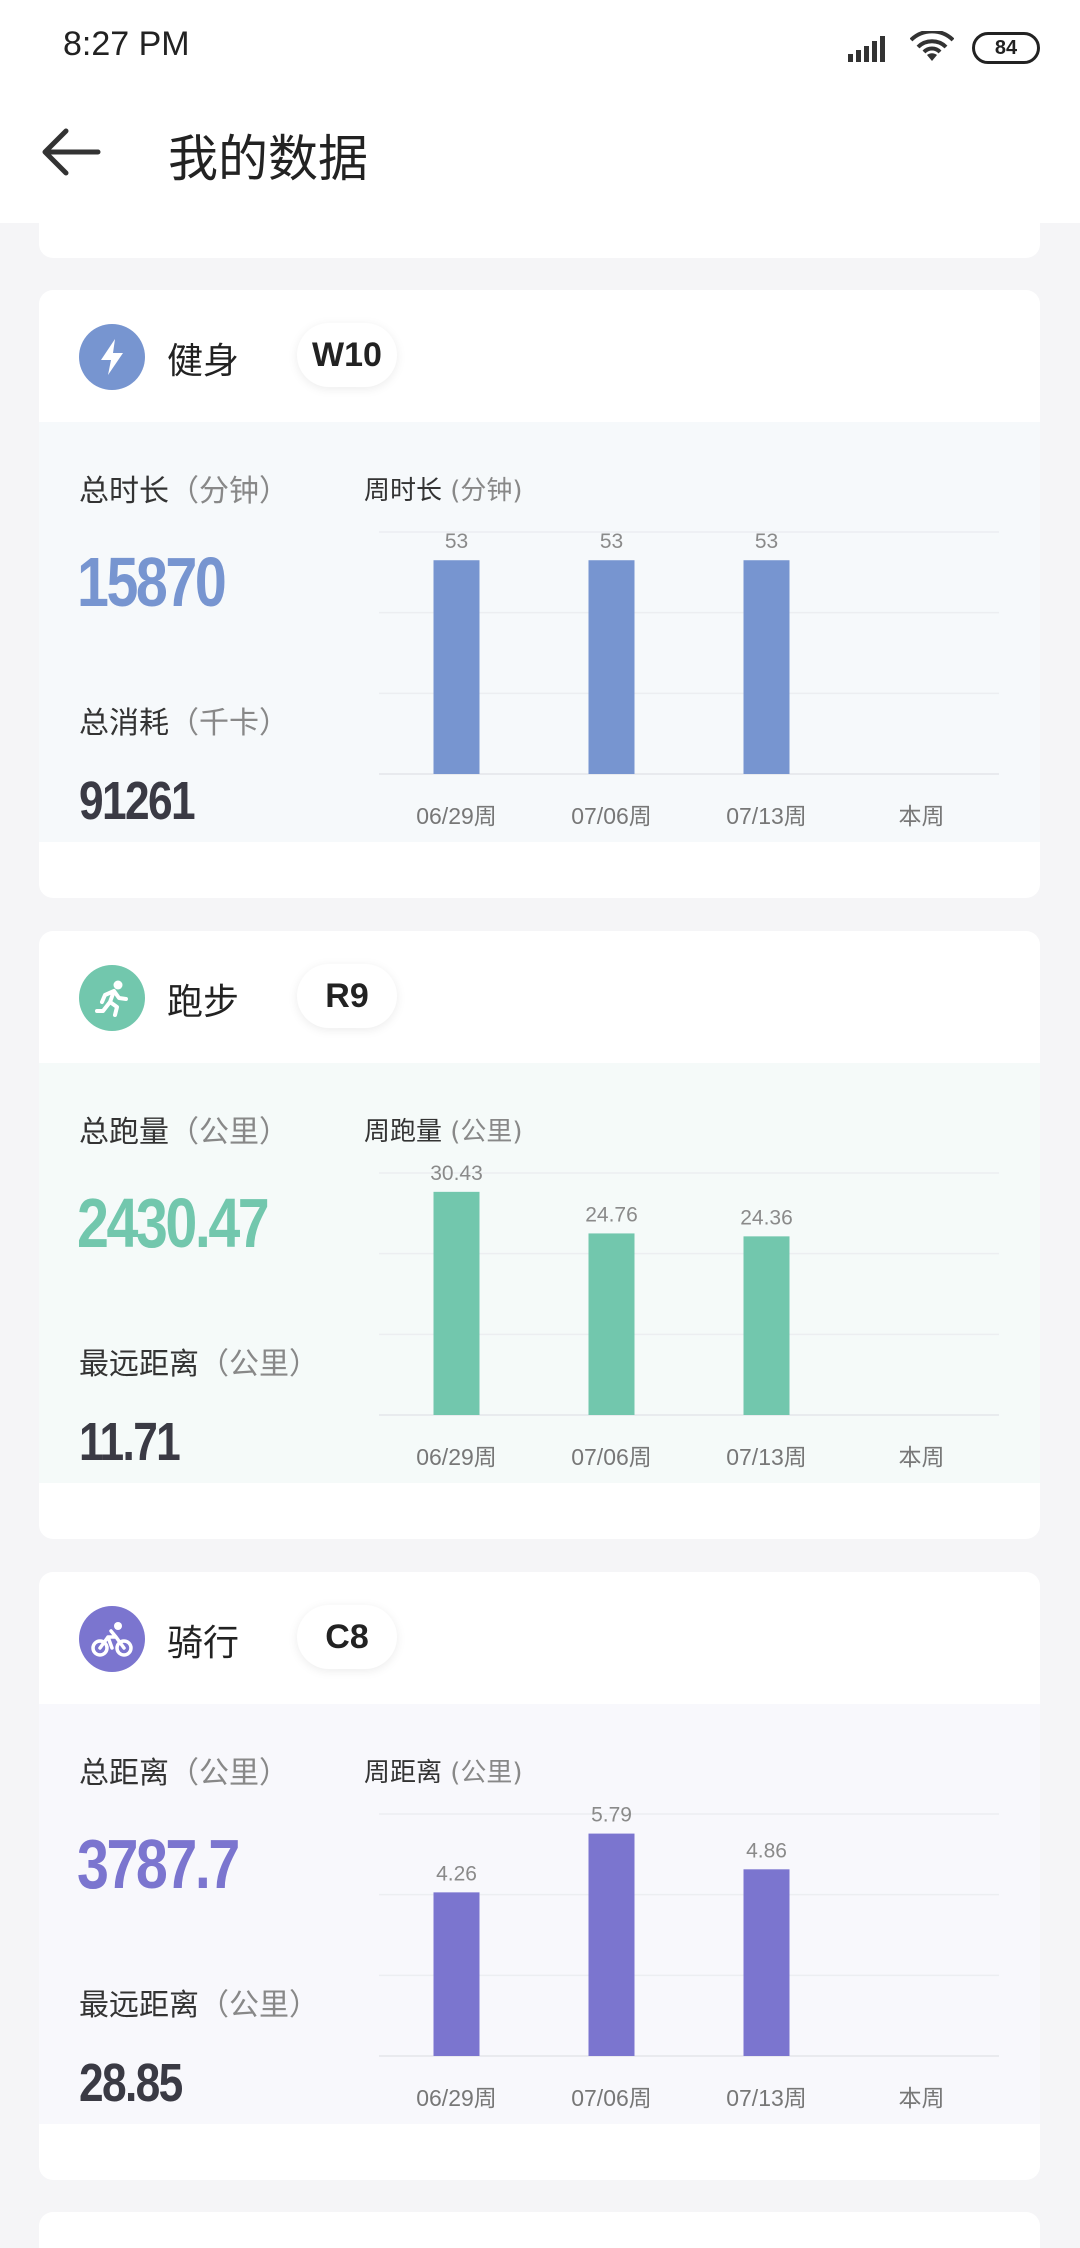  What do you see at coordinates (203, 1002) in the screenshot?
I see `sport-name: 跑步` at bounding box center [203, 1002].